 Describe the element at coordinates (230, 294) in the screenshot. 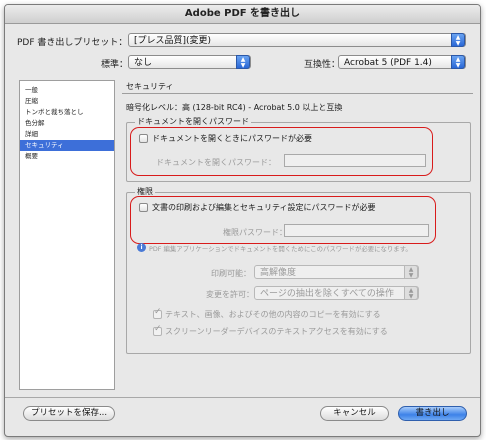

I see `changes-allowed-label: 変更を許可：` at that location.